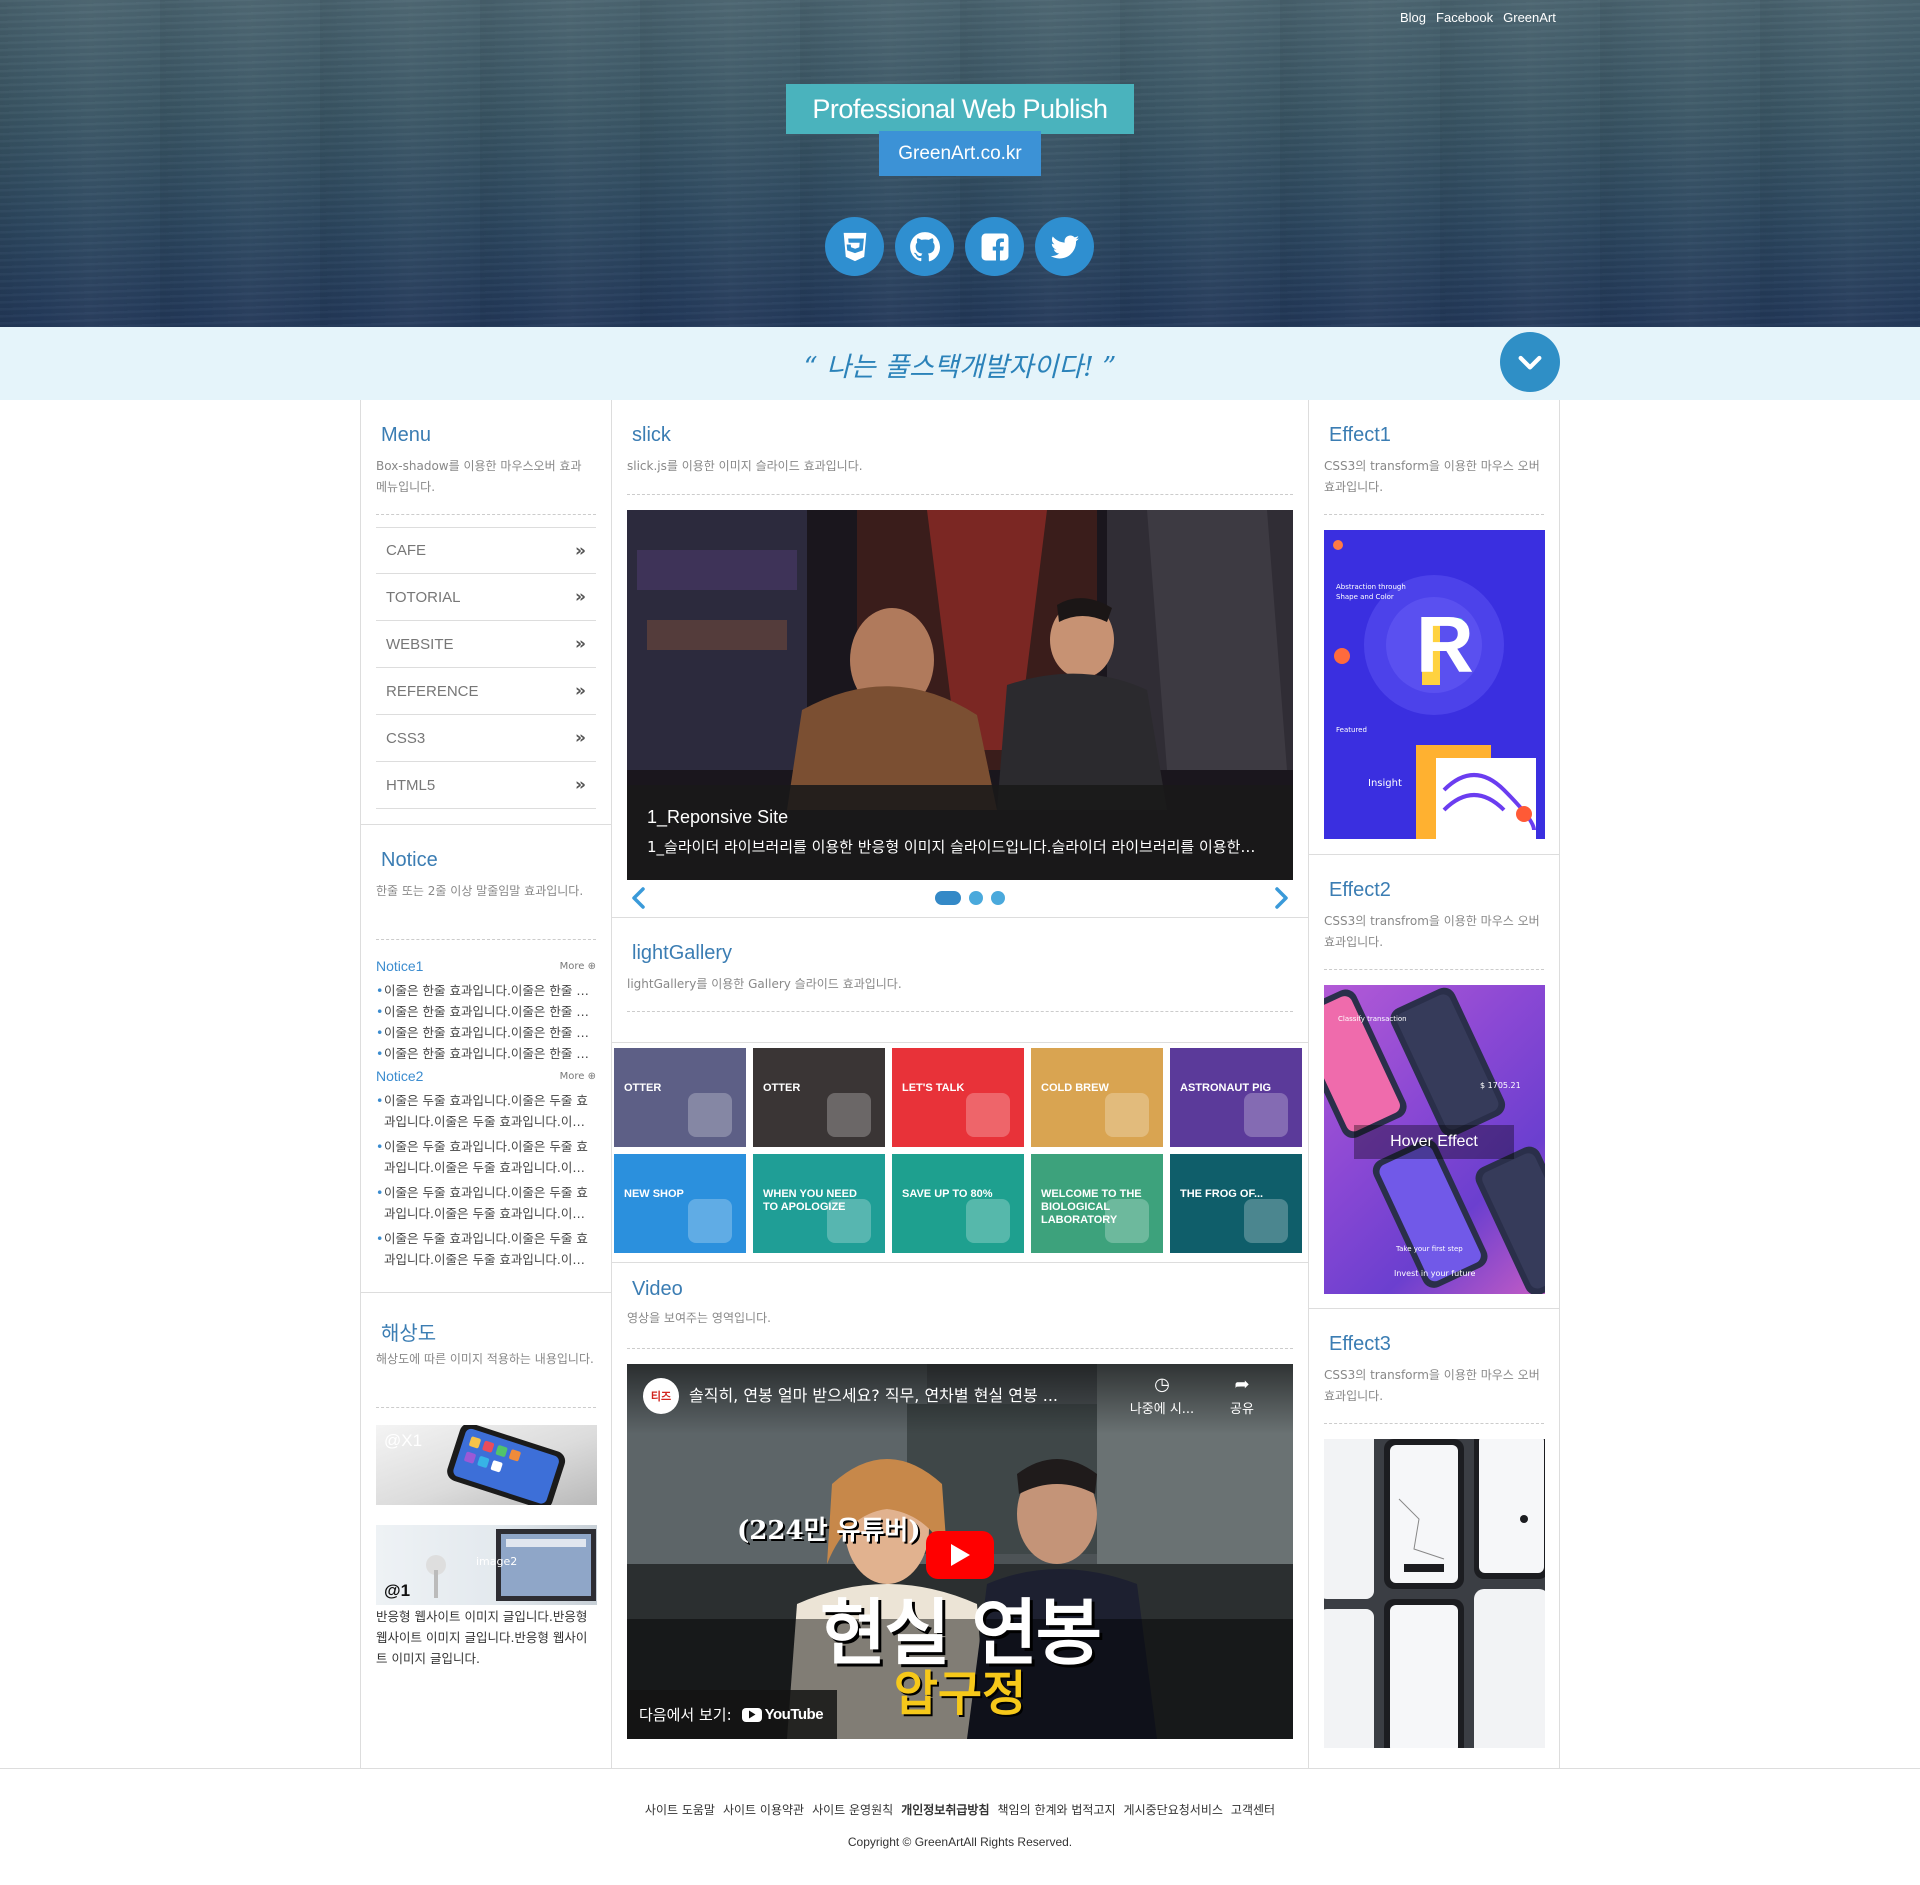  Describe the element at coordinates (810, 1200) in the screenshot. I see `gallery-thumbnail-text: WHEN YOU NEED TO APOLOGIZE` at that location.